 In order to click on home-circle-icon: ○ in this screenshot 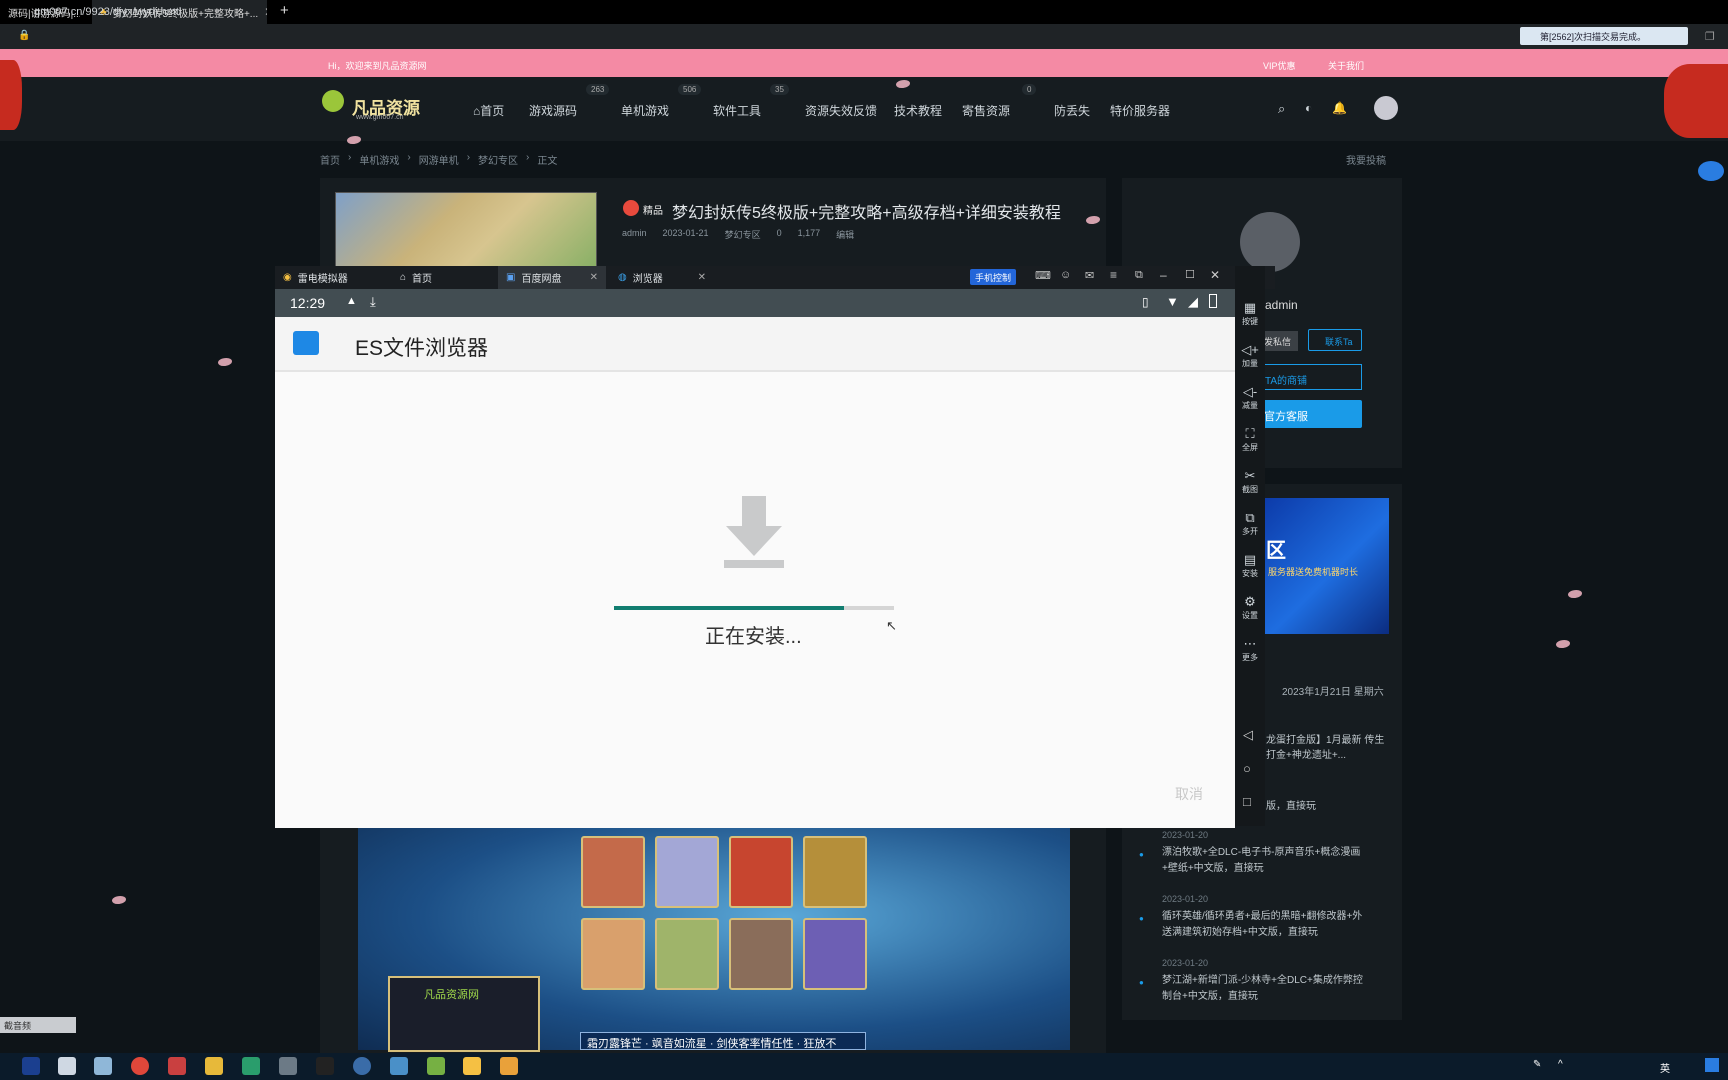, I will do `click(1247, 768)`.